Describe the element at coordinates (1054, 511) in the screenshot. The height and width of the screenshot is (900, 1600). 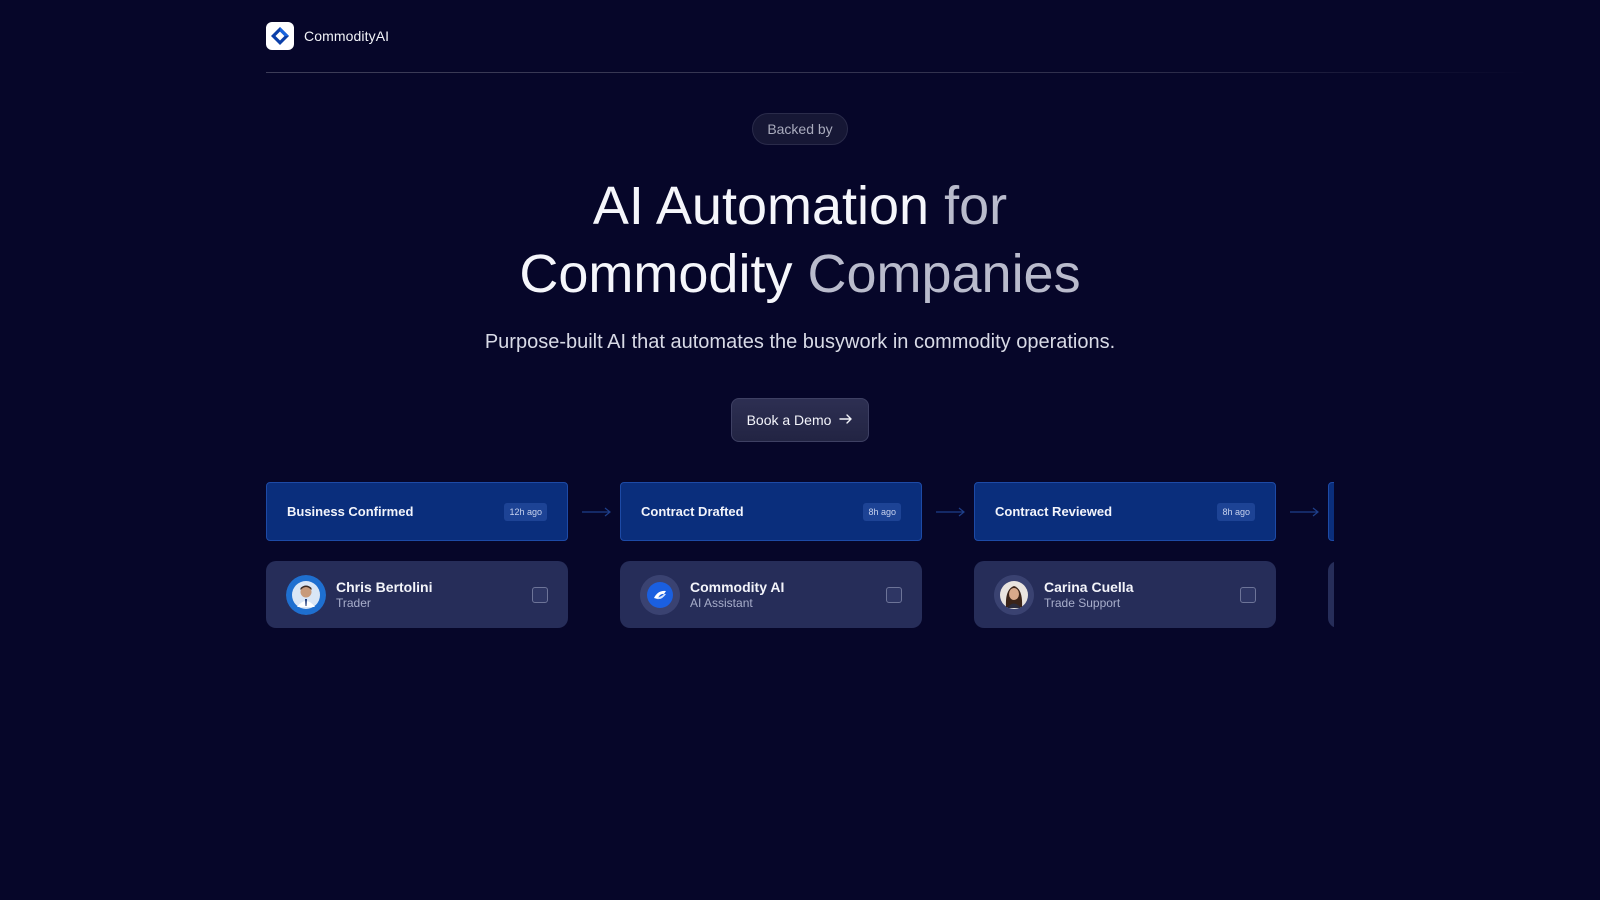
I see `stage-title: Contract Reviewed` at that location.